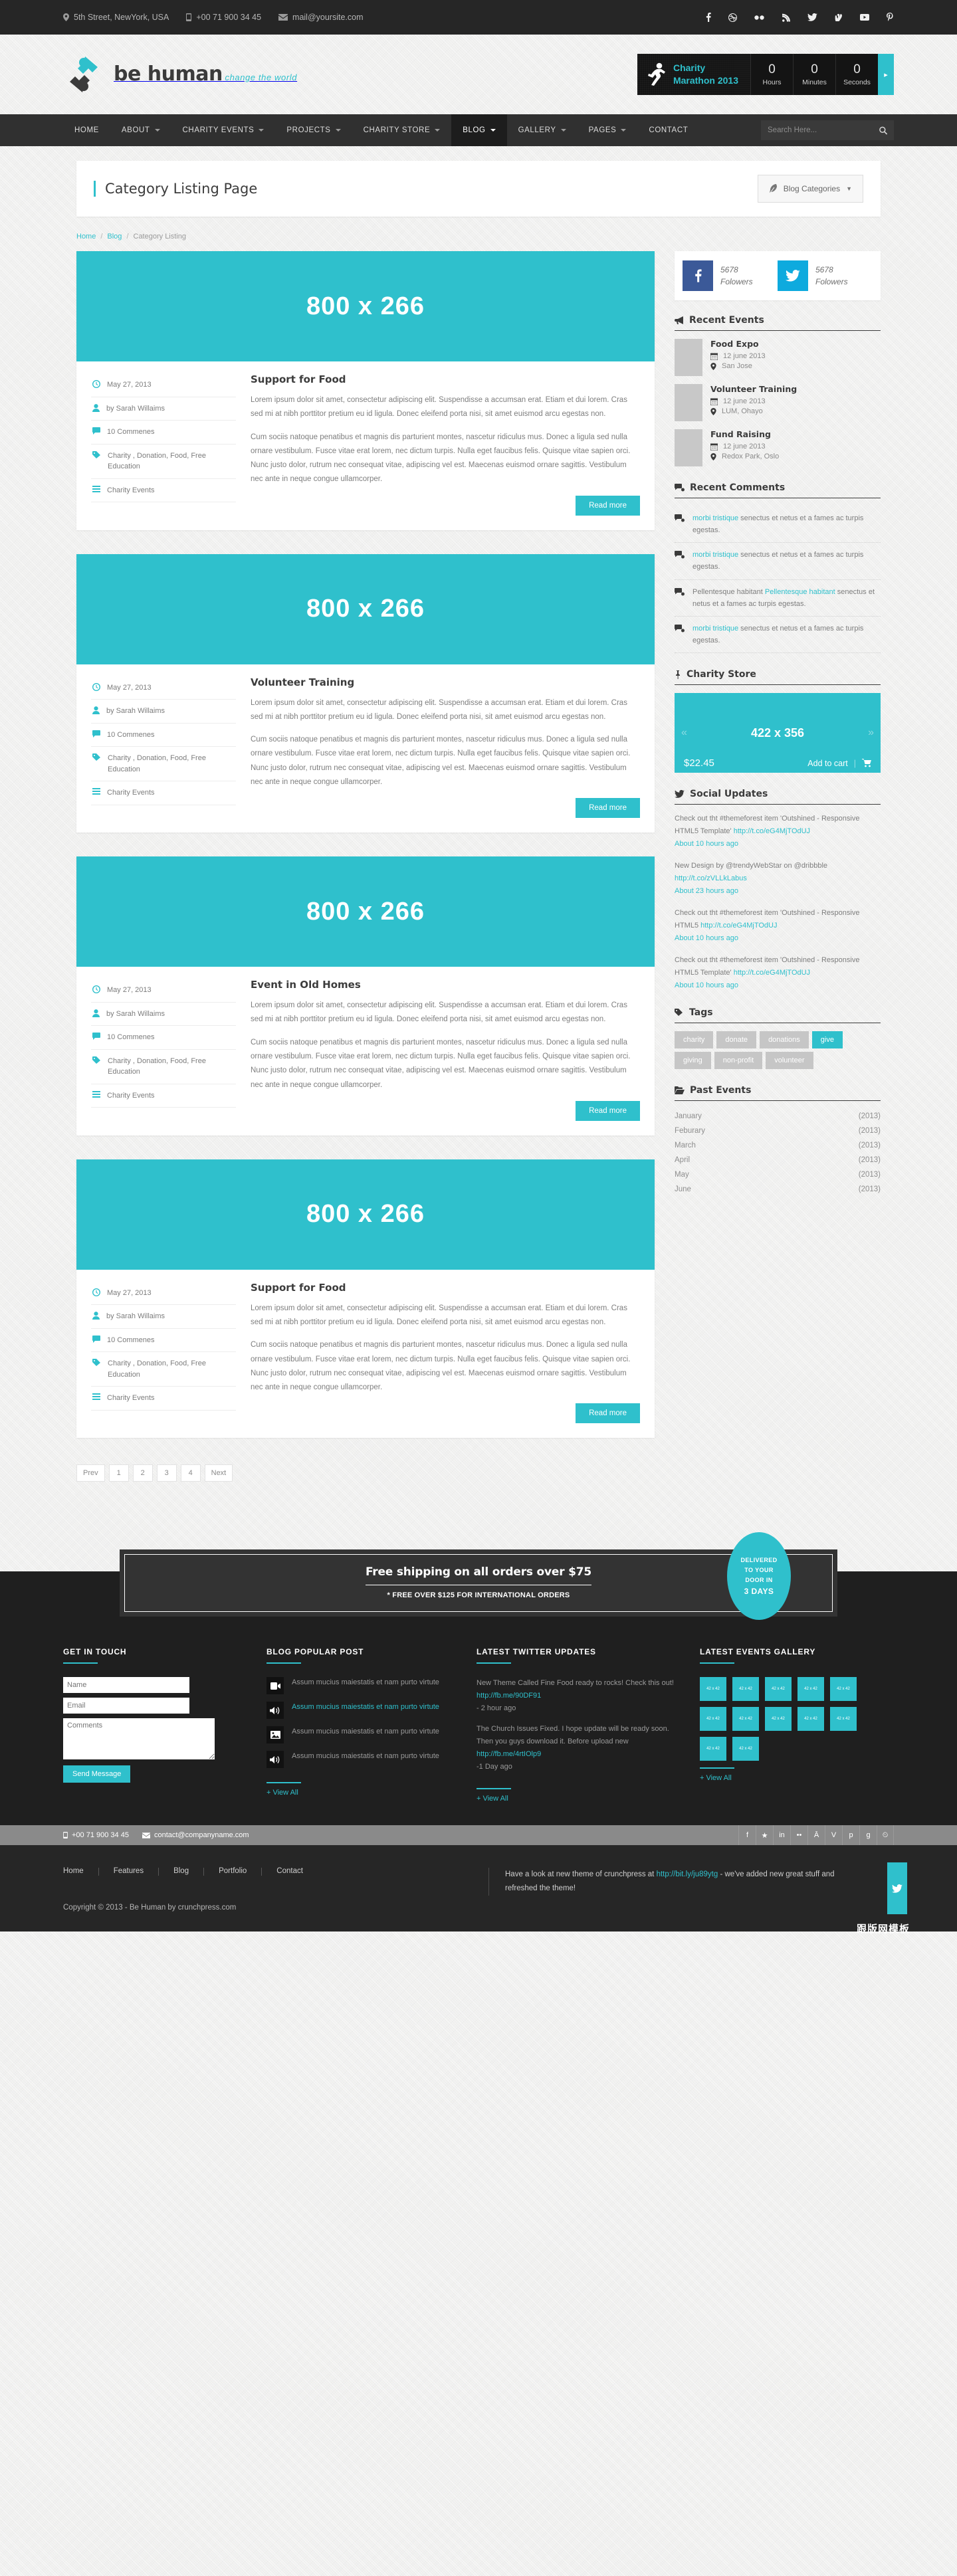 This screenshot has width=957, height=2576. Describe the element at coordinates (542, 130) in the screenshot. I see `nav-item-gallery: GALLERY` at that location.